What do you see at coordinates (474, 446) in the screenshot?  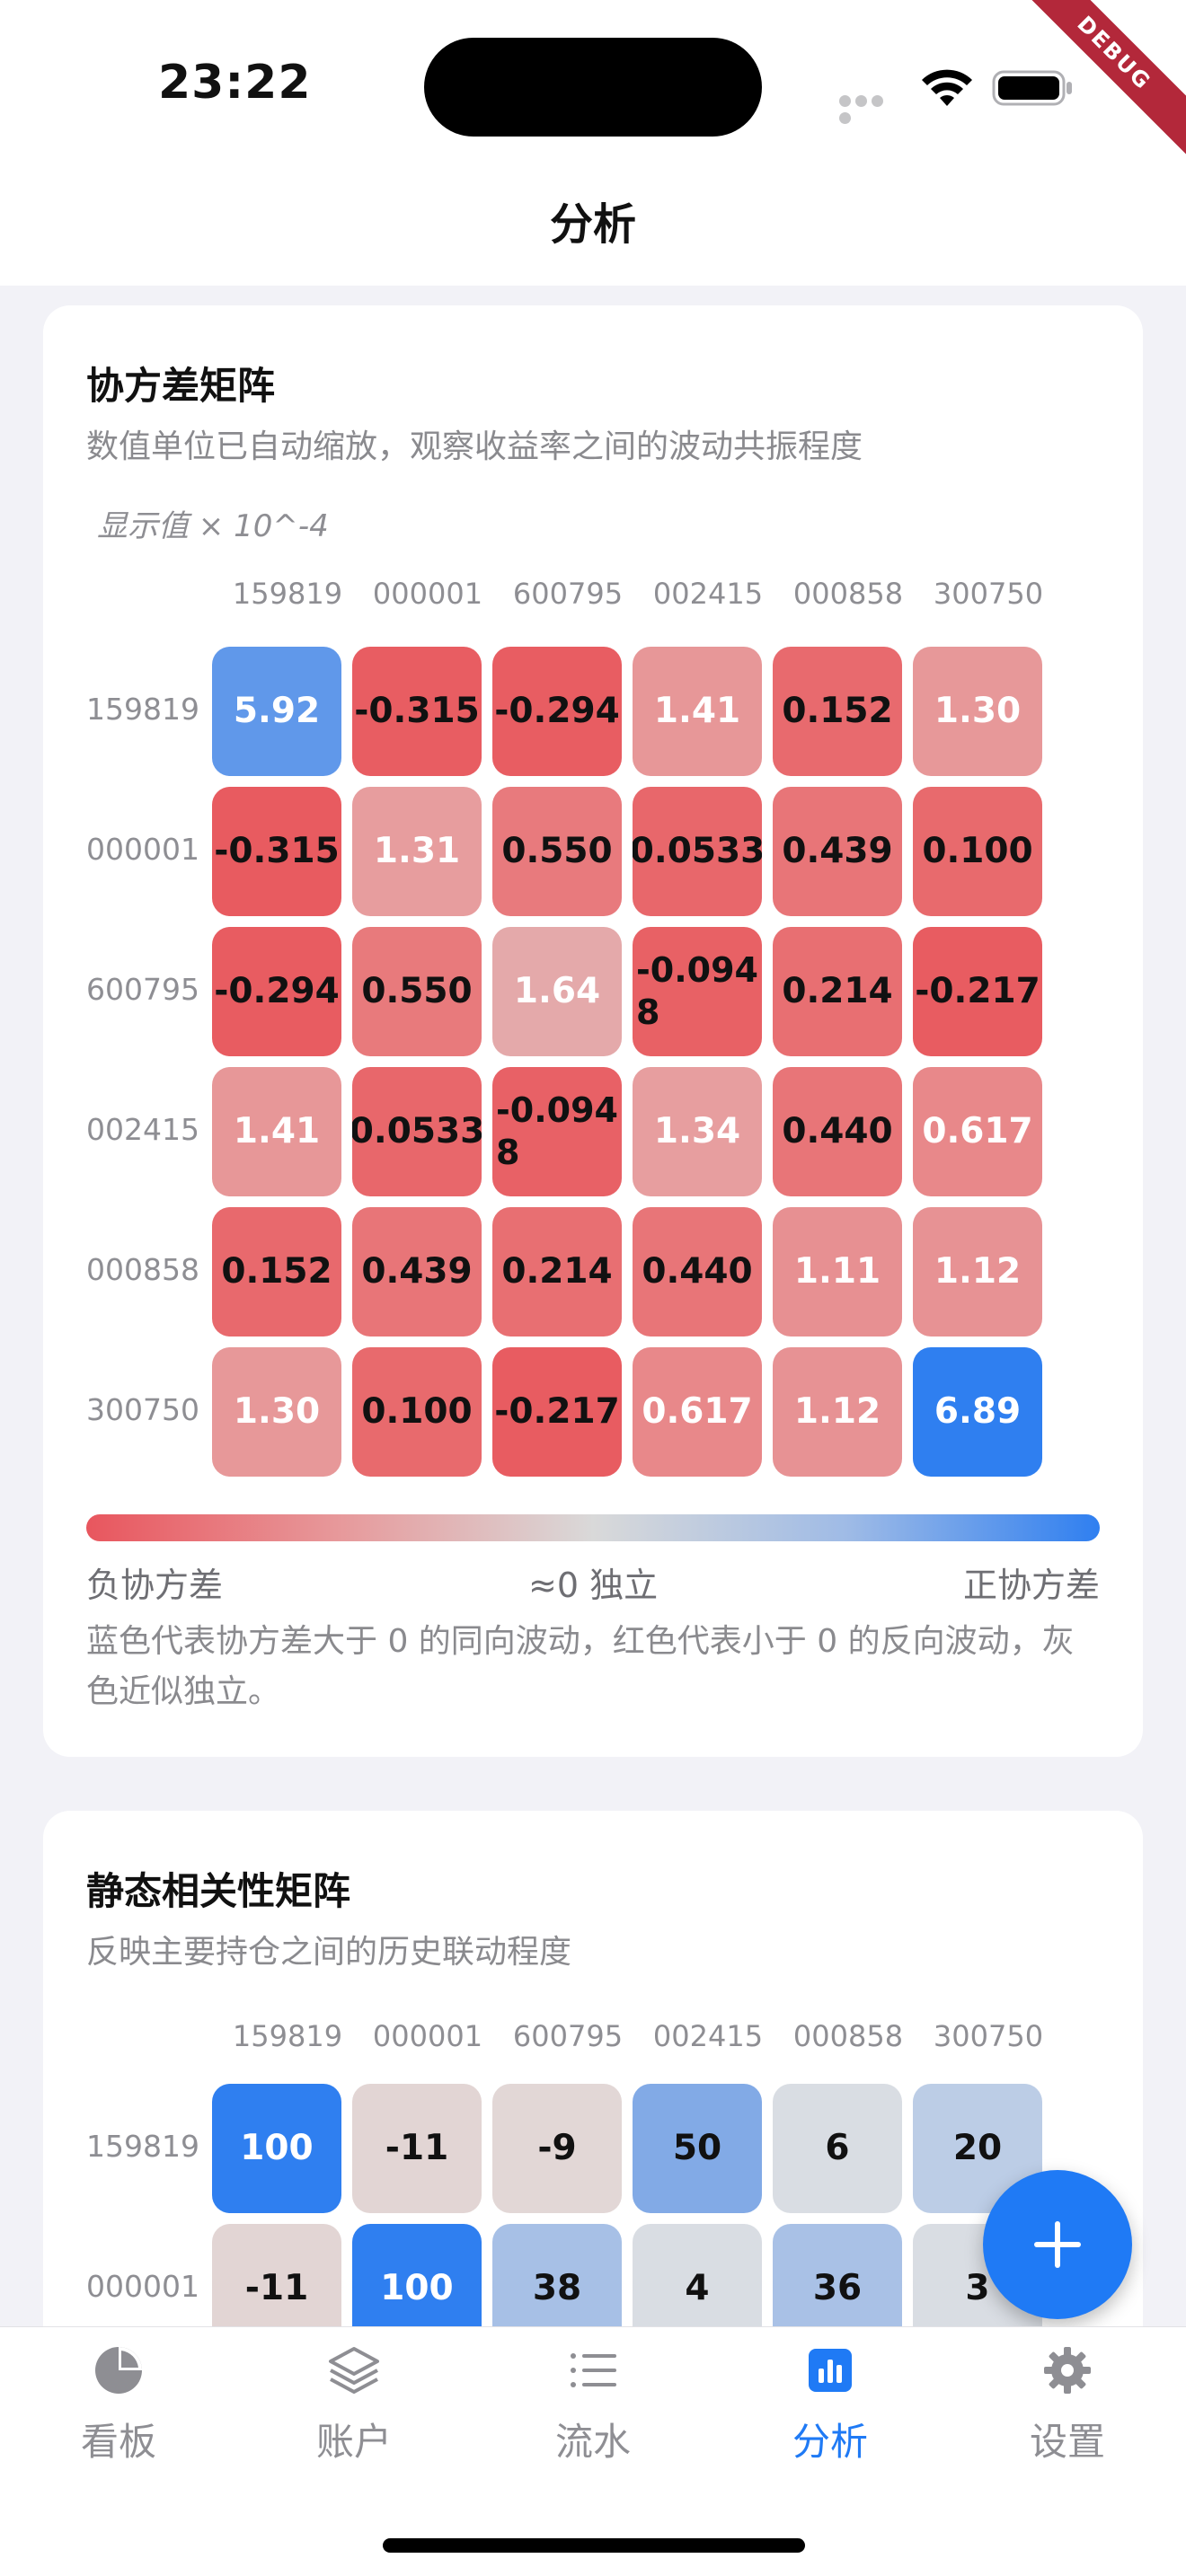 I see `covariance-subtitle: 数值单位已自动缩放，观察收益率之间的波动共振程度` at bounding box center [474, 446].